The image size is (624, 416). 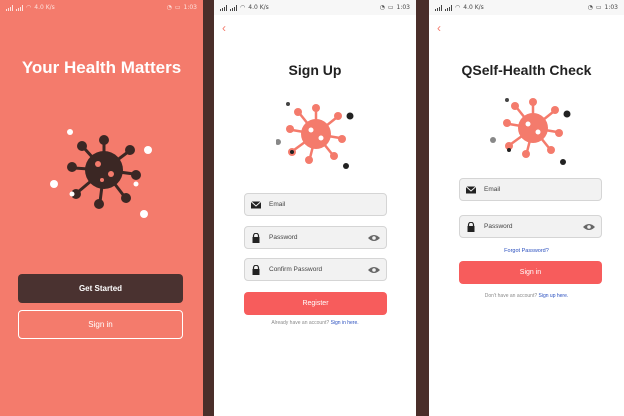 I want to click on register-button: Register, so click(x=315, y=303).